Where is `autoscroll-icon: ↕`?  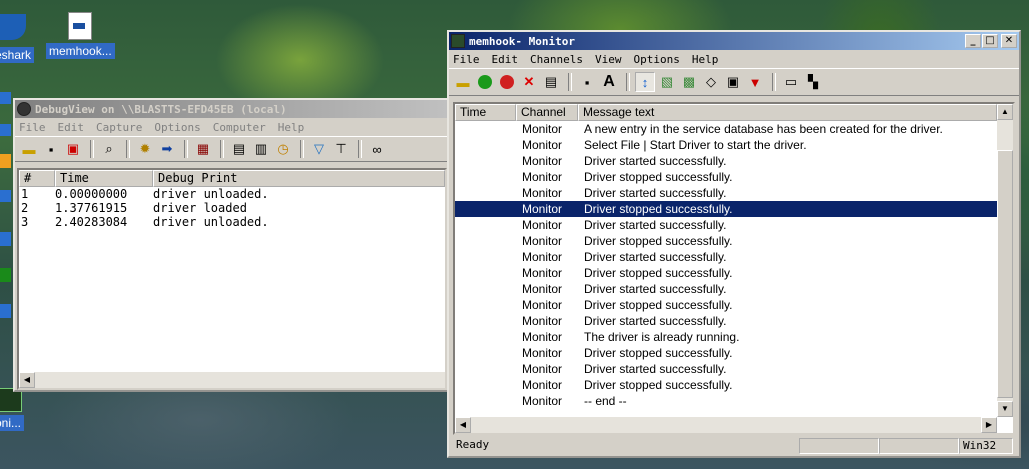
autoscroll-icon: ↕ is located at coordinates (645, 82).